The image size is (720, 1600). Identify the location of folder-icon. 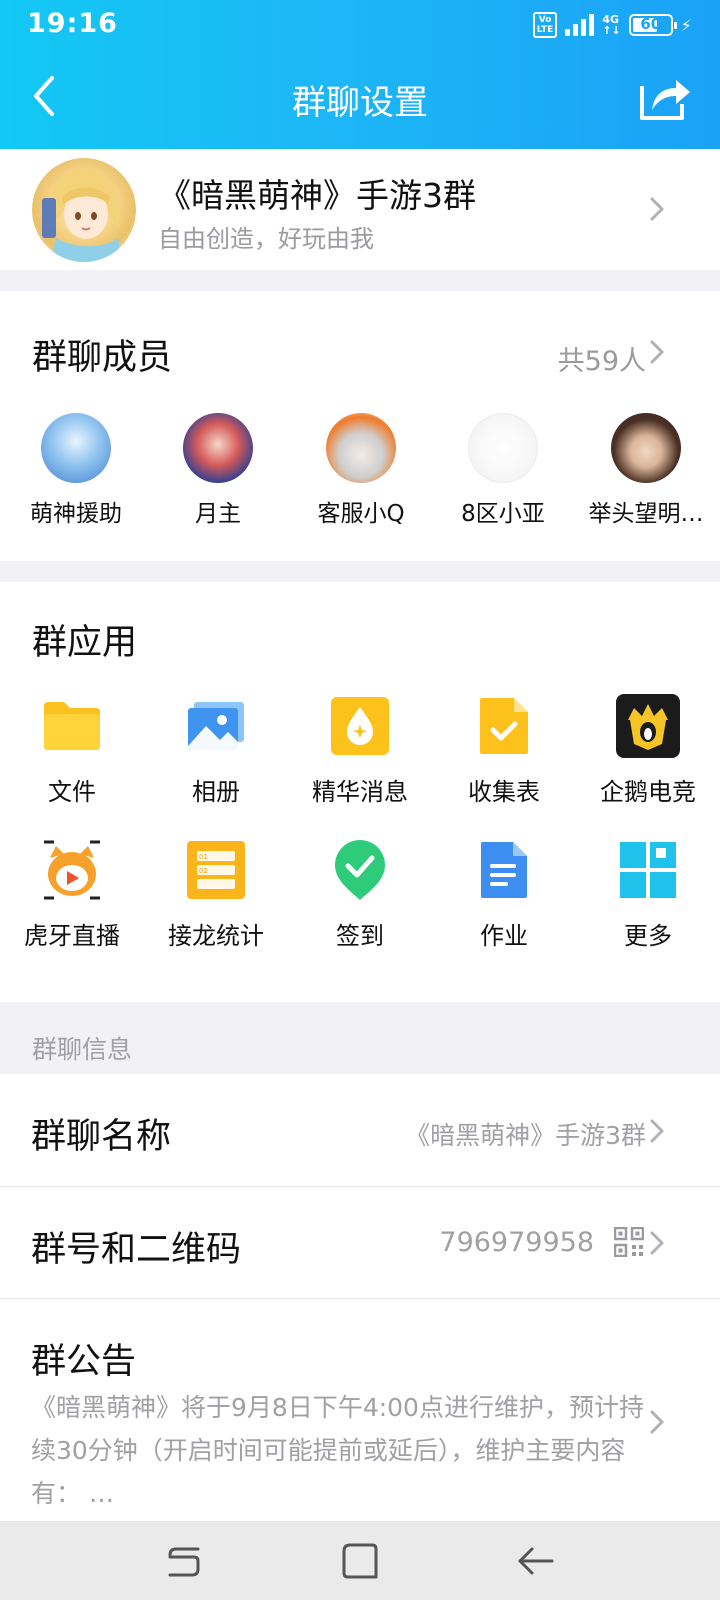
(72, 726).